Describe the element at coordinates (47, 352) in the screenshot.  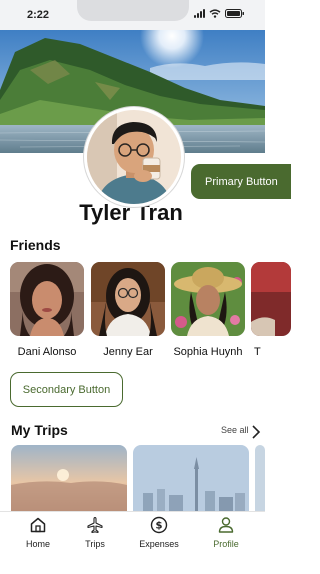
I see `friend-name: Dani Alonso` at that location.